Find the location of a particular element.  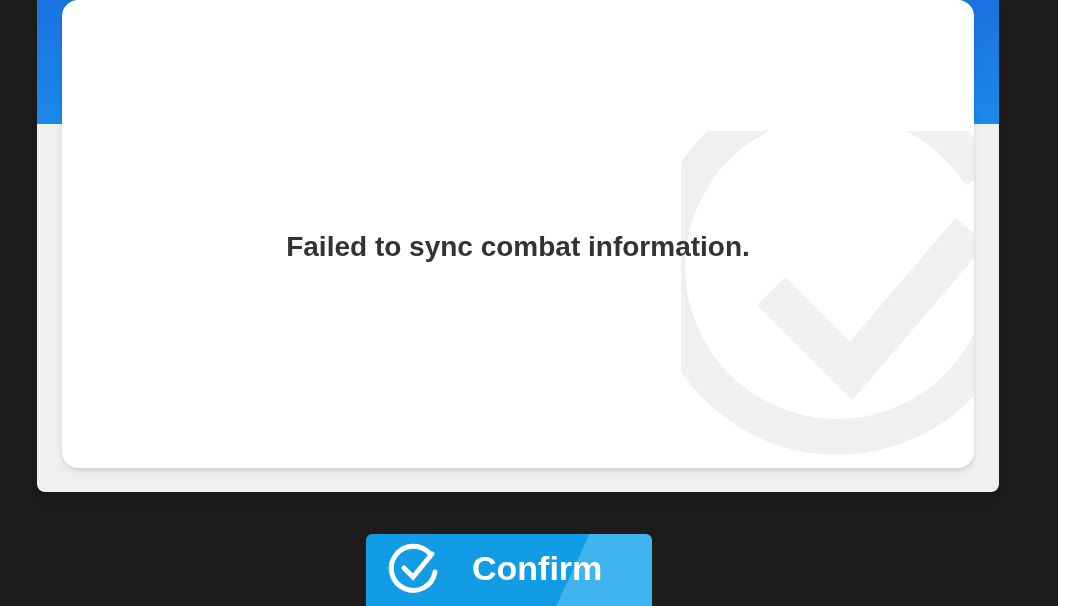

error-message: Failed to sync combat information. is located at coordinates (518, 247).